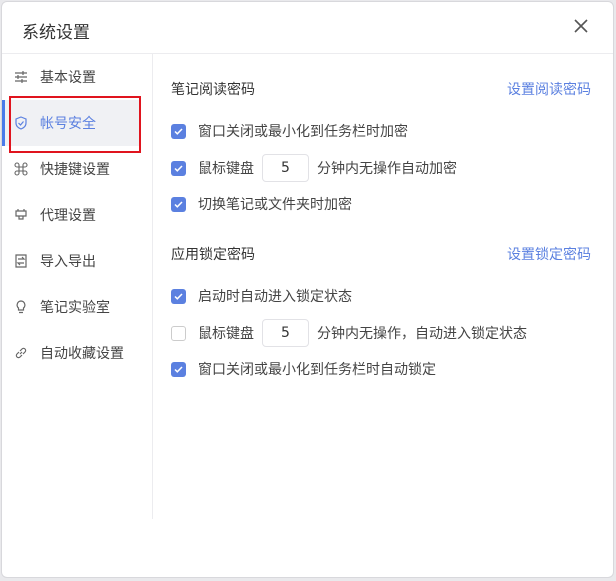  What do you see at coordinates (317, 370) in the screenshot?
I see `option-label: 窗口关闭或最小化到任务栏时自动锁定` at bounding box center [317, 370].